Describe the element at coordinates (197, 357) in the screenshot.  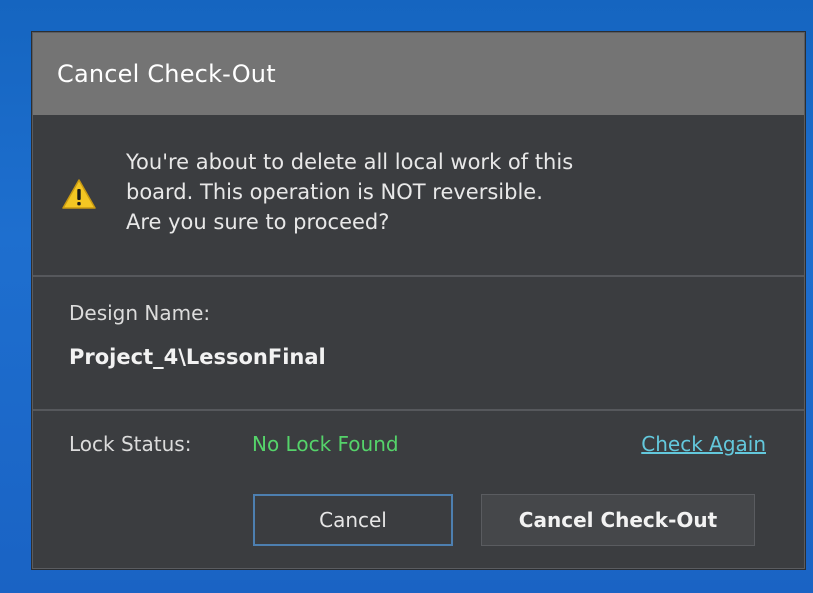
I see `design-name-value: Project_4\LessonFinal` at that location.